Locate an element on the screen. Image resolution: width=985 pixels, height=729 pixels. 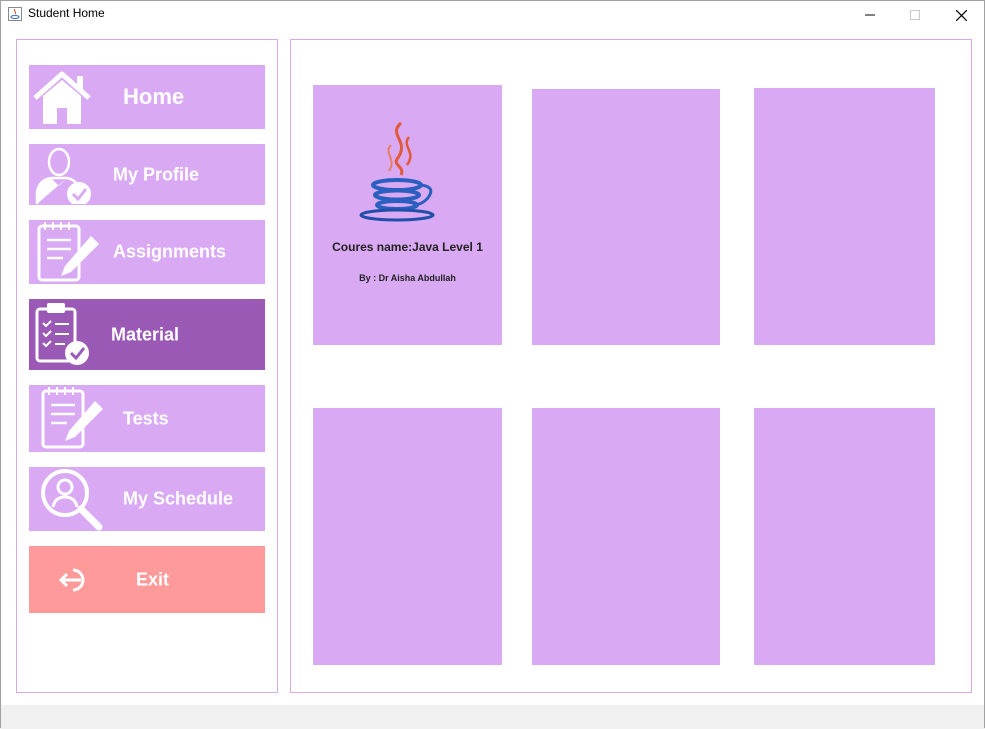
sidebar-item-label: Material is located at coordinates (145, 334).